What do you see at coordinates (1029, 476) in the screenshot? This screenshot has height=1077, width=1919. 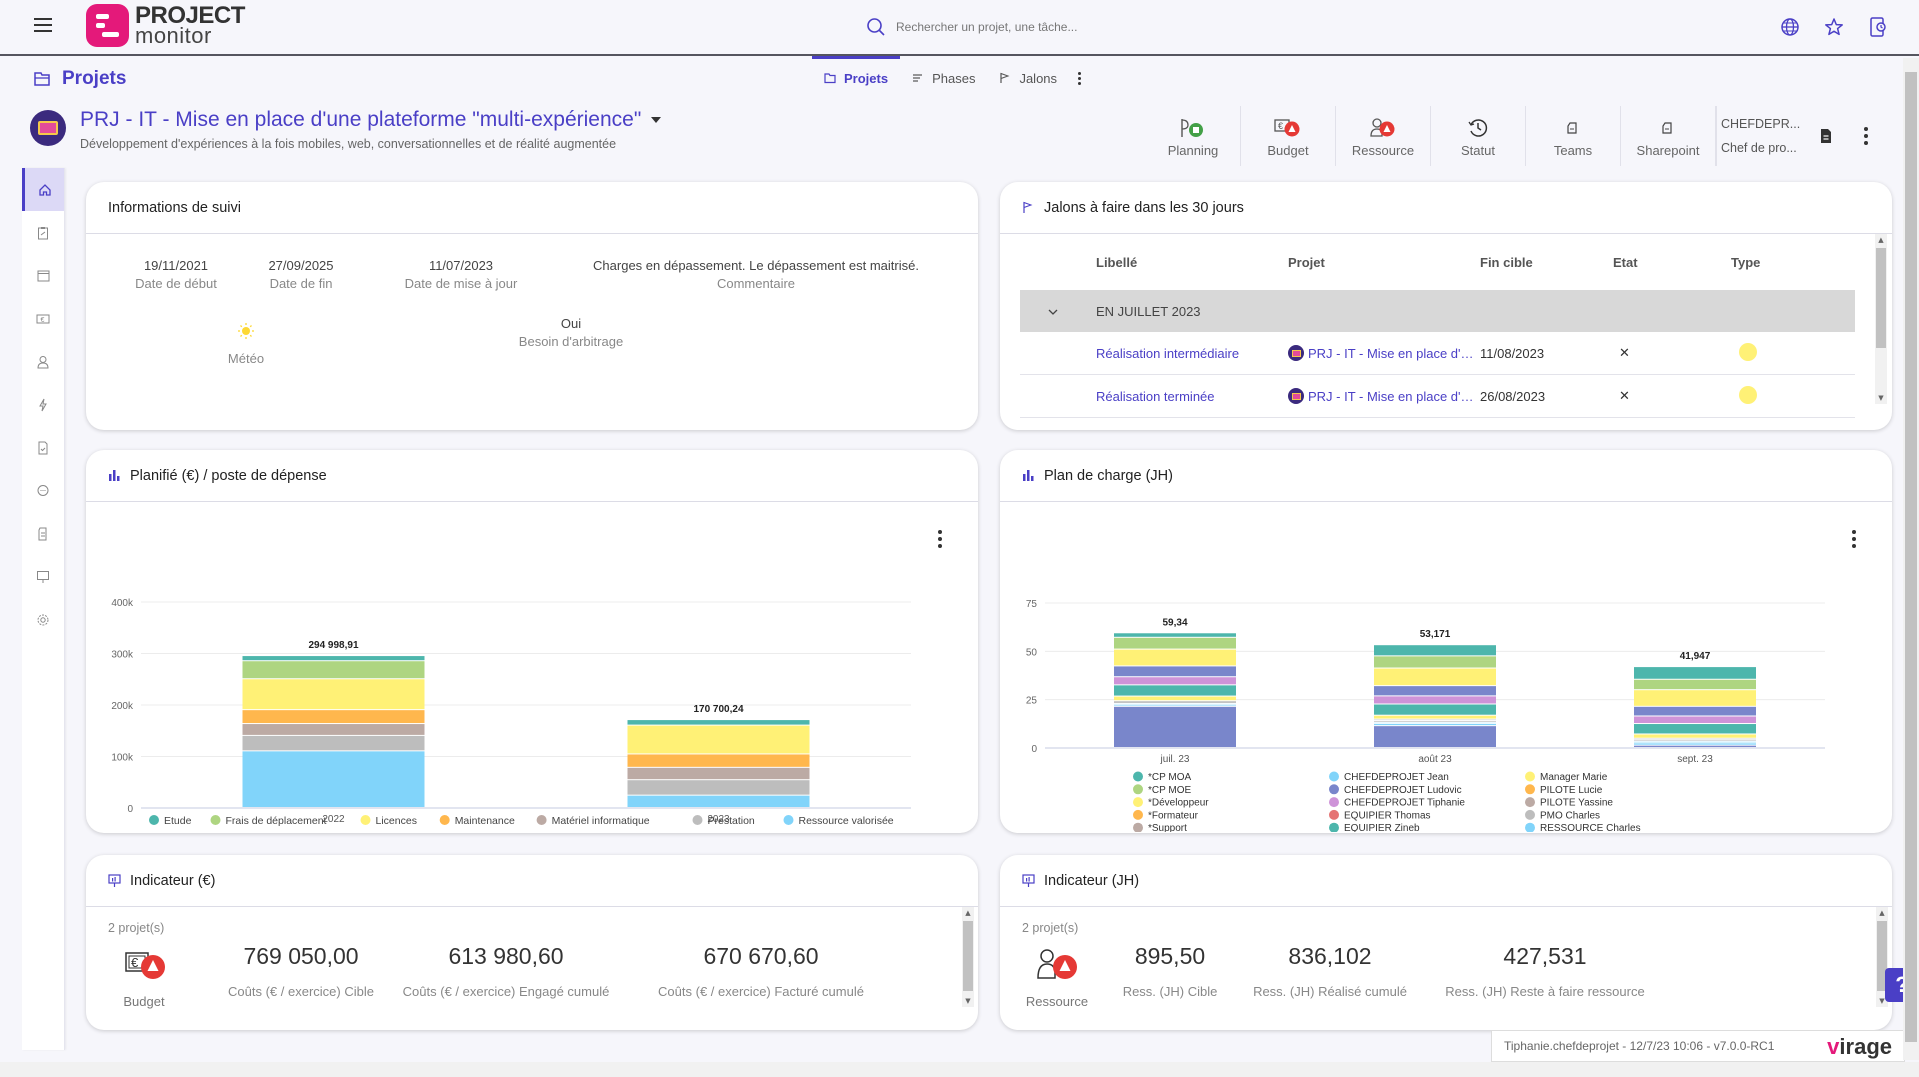 I see `bar-chart-icon` at bounding box center [1029, 476].